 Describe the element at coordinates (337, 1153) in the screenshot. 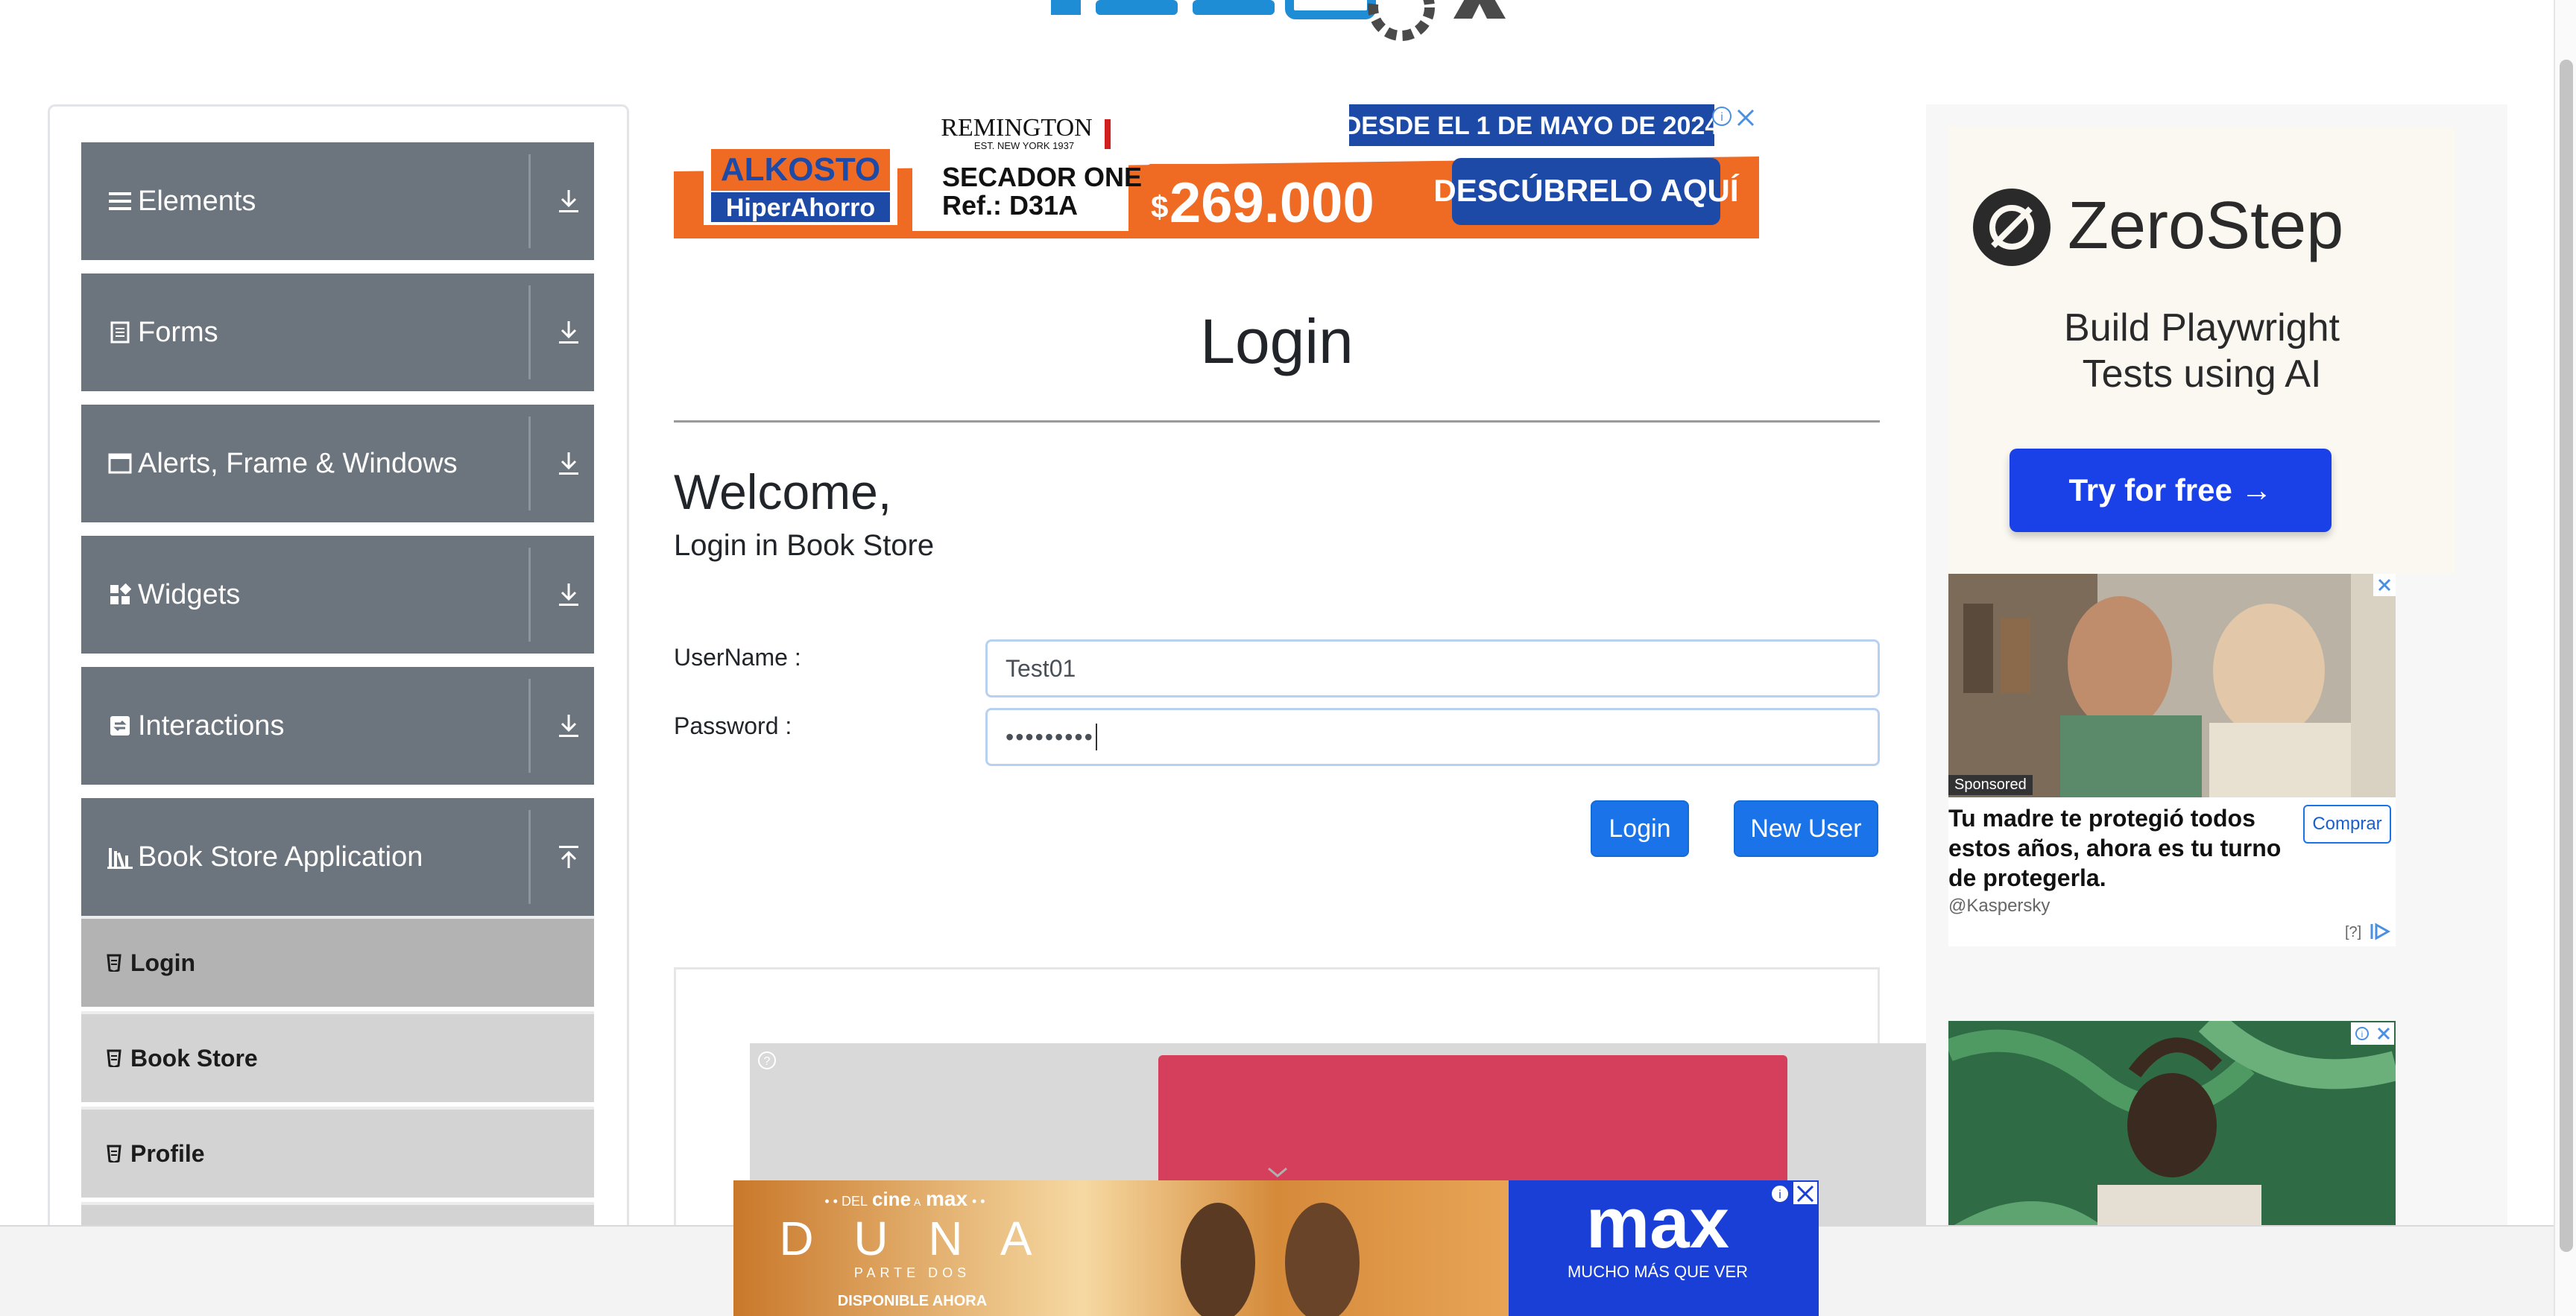

I see `sidebar-item-profile: Profile` at that location.